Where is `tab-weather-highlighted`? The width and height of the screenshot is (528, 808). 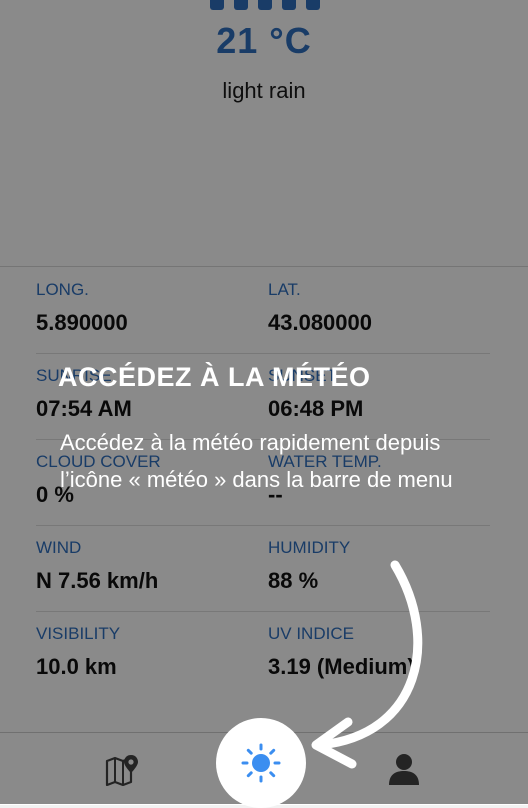
tab-weather-highlighted is located at coordinates (261, 763).